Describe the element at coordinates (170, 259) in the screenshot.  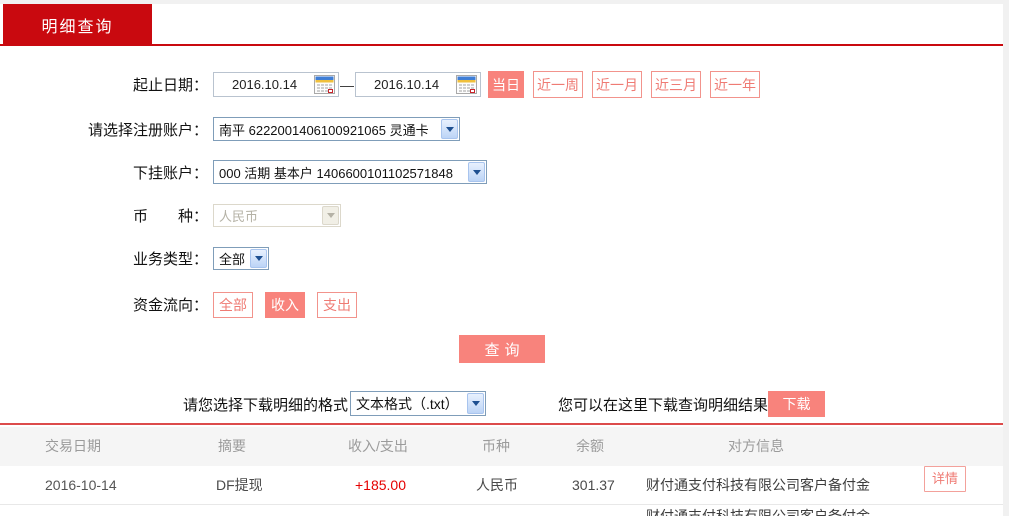
I see `business-type-label: 业务类型：` at that location.